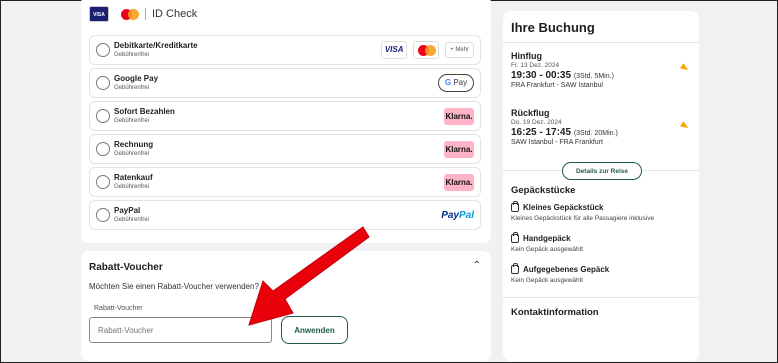 This screenshot has width=778, height=363. What do you see at coordinates (133, 177) in the screenshot?
I see `payment-option-title: Ratenkauf` at bounding box center [133, 177].